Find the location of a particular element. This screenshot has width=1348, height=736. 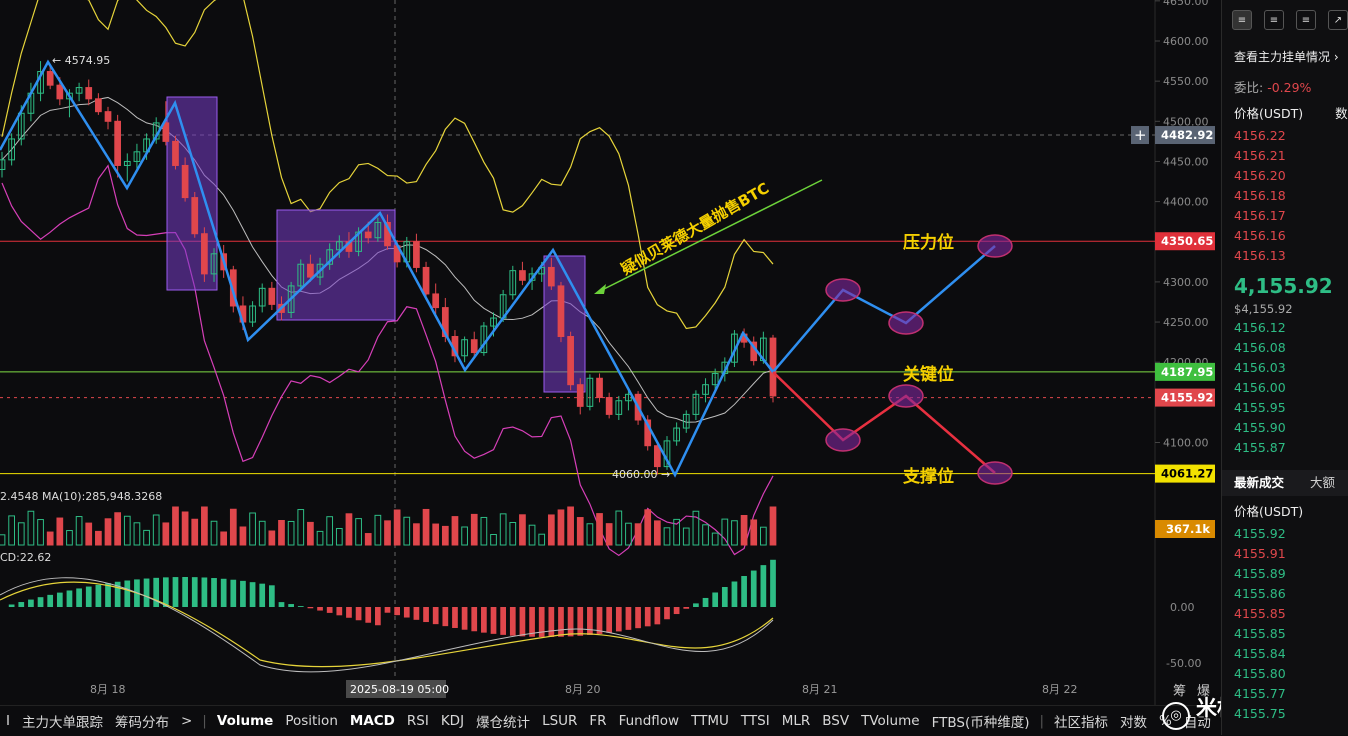

bids-row: 4156.03 is located at coordinates (1285, 368).